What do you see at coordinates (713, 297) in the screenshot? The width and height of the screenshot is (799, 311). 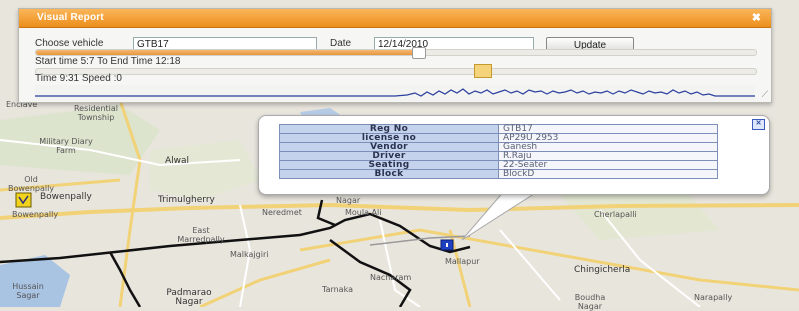 I see `map-label-narapally: Narapally` at bounding box center [713, 297].